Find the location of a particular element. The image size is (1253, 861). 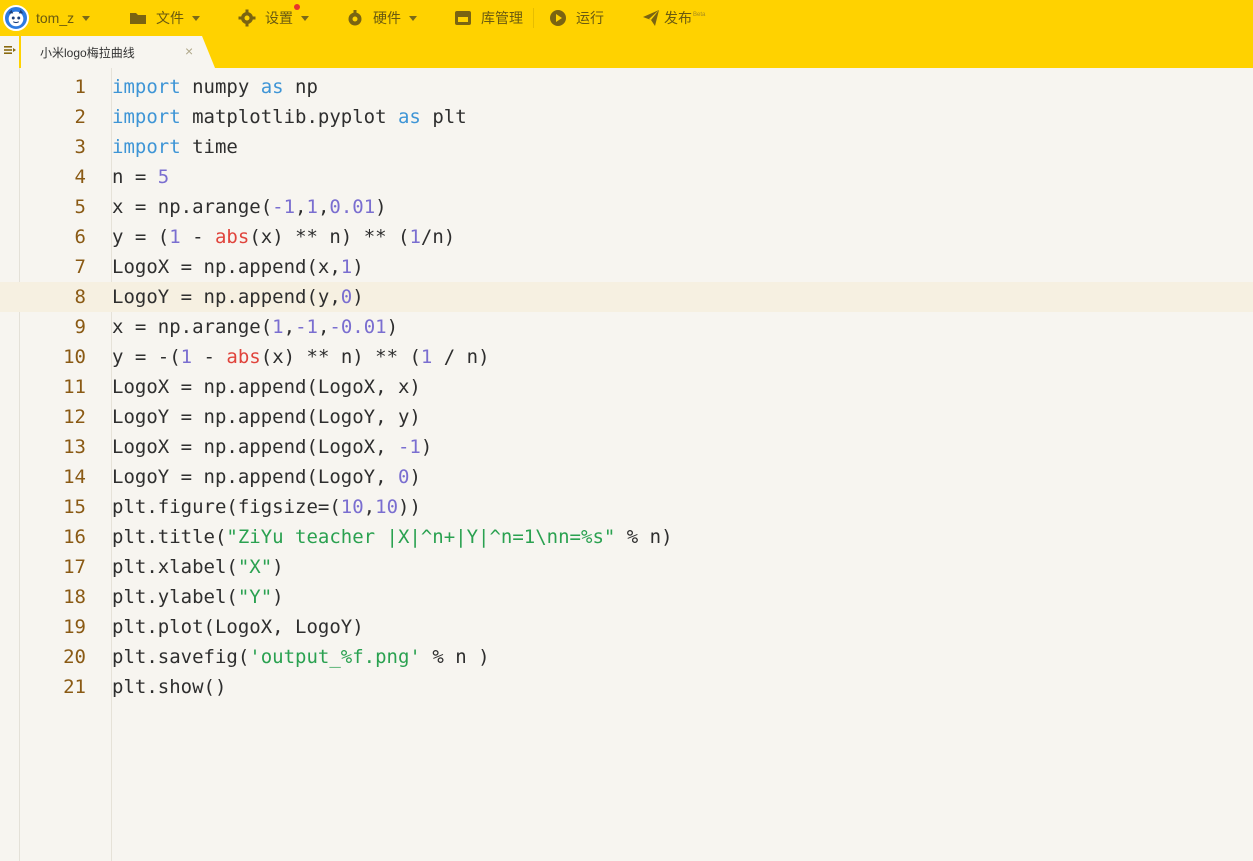

menu-library: 库管理 is located at coordinates (488, 18).